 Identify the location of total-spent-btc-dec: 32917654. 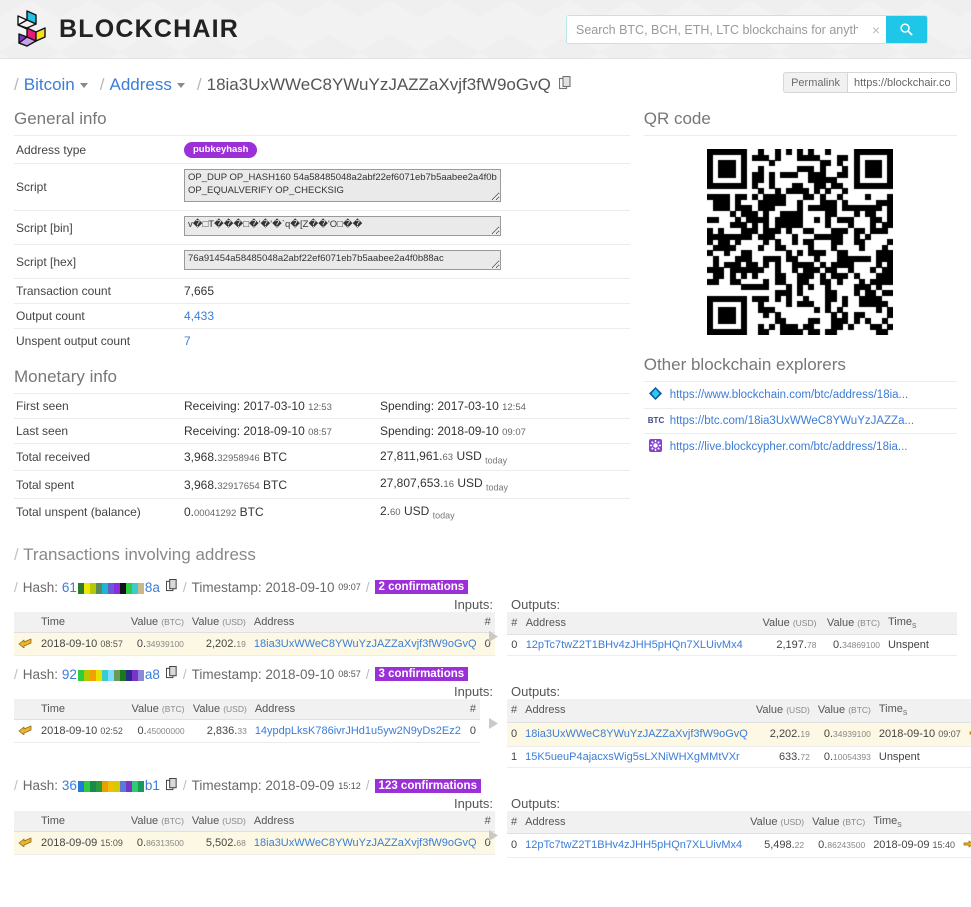
(238, 486).